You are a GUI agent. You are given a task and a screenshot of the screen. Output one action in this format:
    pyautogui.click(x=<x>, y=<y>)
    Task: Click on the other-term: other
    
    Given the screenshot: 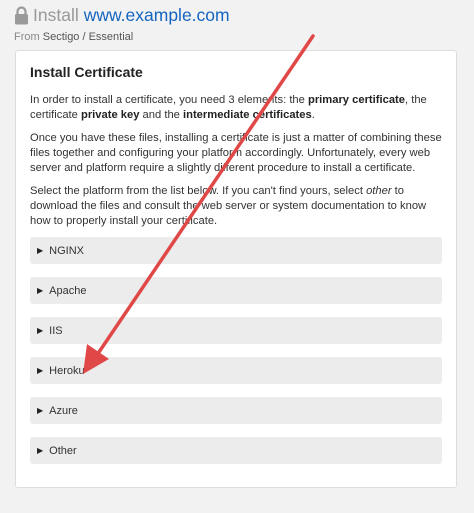 What is the action you would take?
    pyautogui.click(x=379, y=191)
    